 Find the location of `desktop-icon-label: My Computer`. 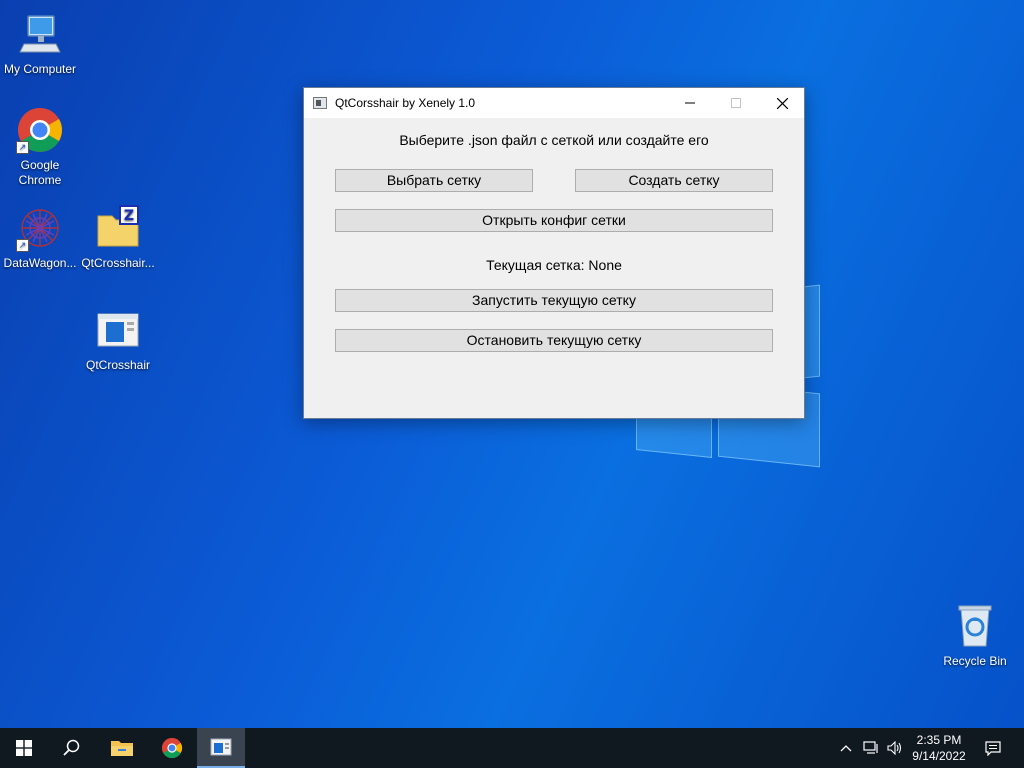

desktop-icon-label: My Computer is located at coordinates (40, 69).